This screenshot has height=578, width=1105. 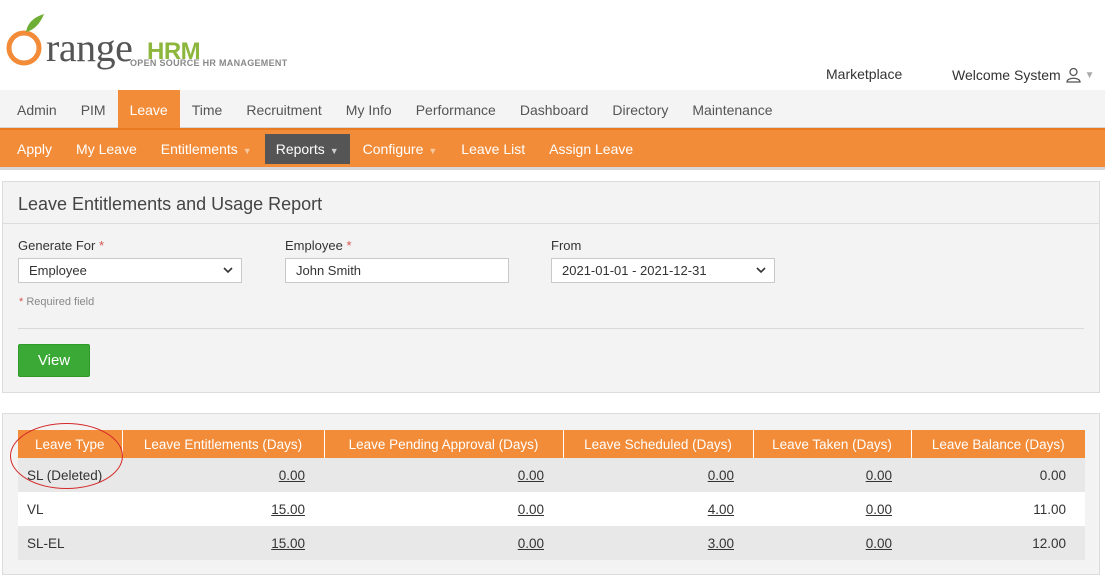 I want to click on entitlements-cell: 0.00, so click(x=223, y=475).